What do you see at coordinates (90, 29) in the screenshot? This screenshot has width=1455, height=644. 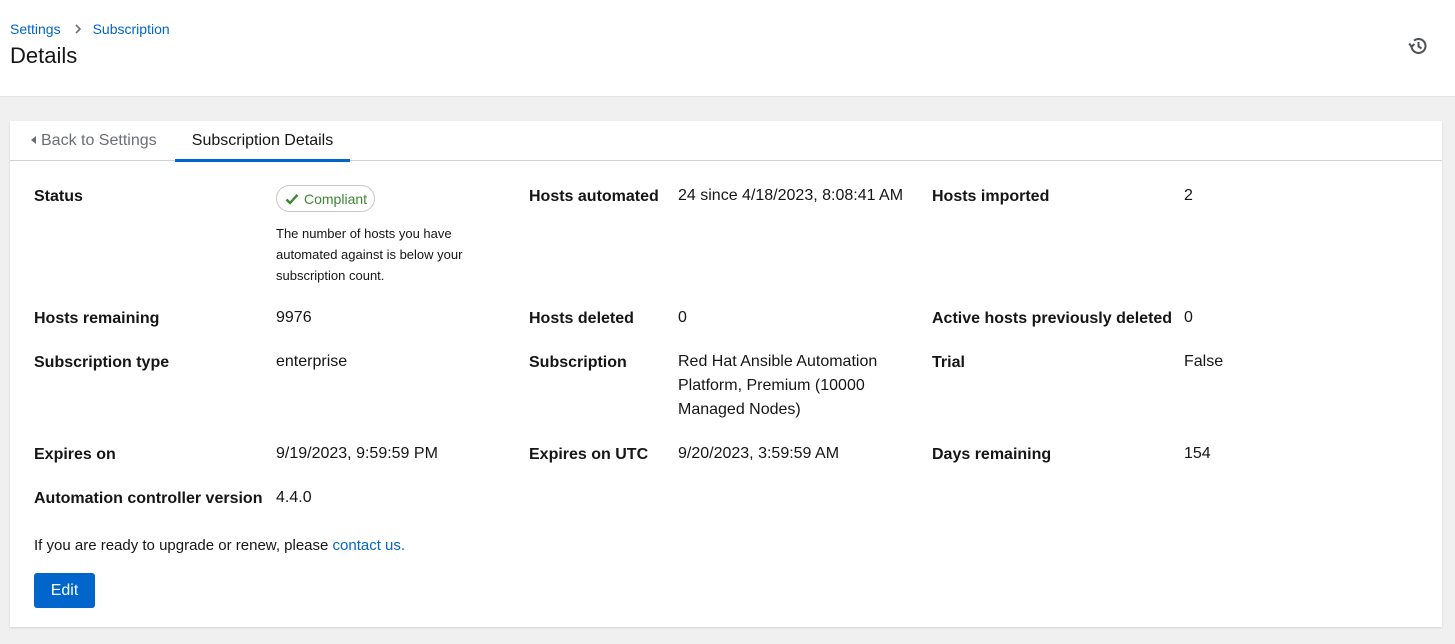 I see `breadcrumb: Settings Subscription` at bounding box center [90, 29].